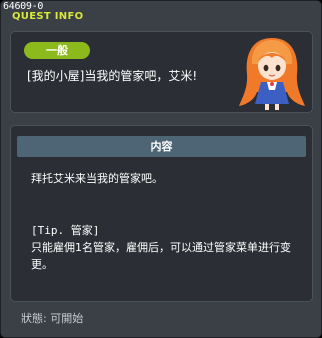 This screenshot has width=322, height=338. Describe the element at coordinates (65, 230) in the screenshot. I see `tip-label: [Tip. 管家]` at that location.